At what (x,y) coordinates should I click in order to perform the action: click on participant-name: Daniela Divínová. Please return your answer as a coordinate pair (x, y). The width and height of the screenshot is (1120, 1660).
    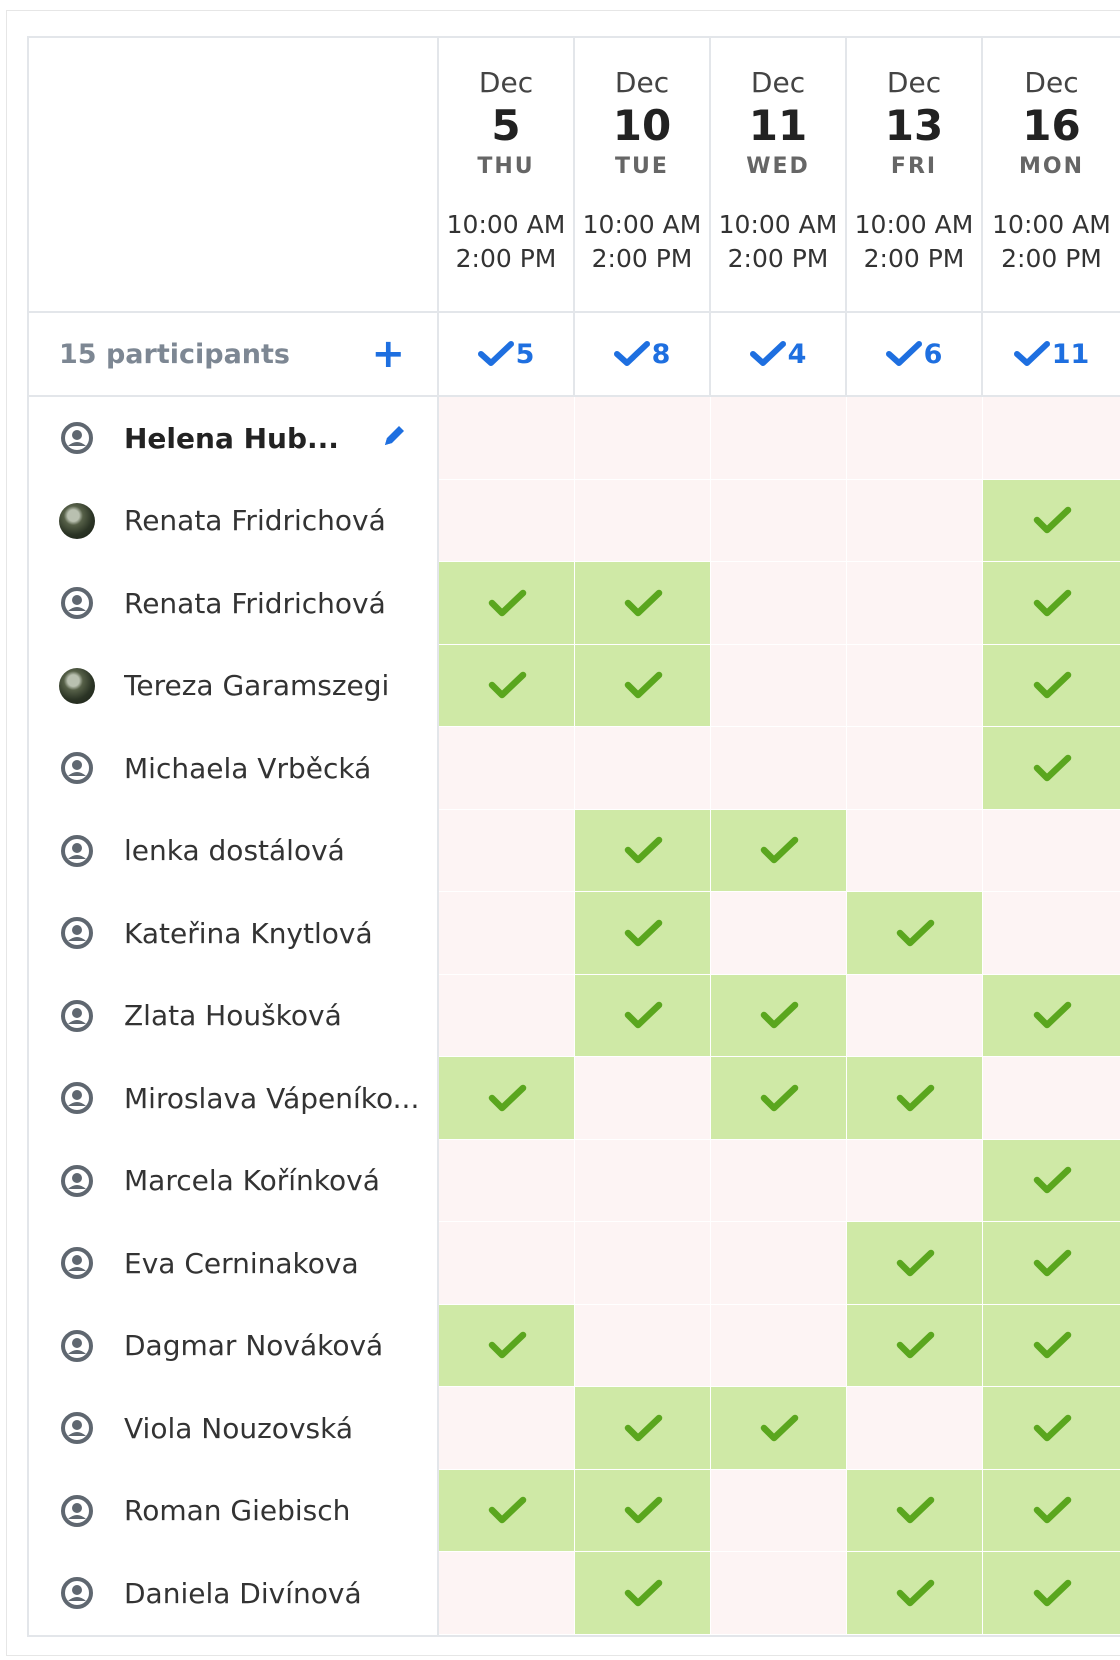
    Looking at the image, I should click on (243, 1593).